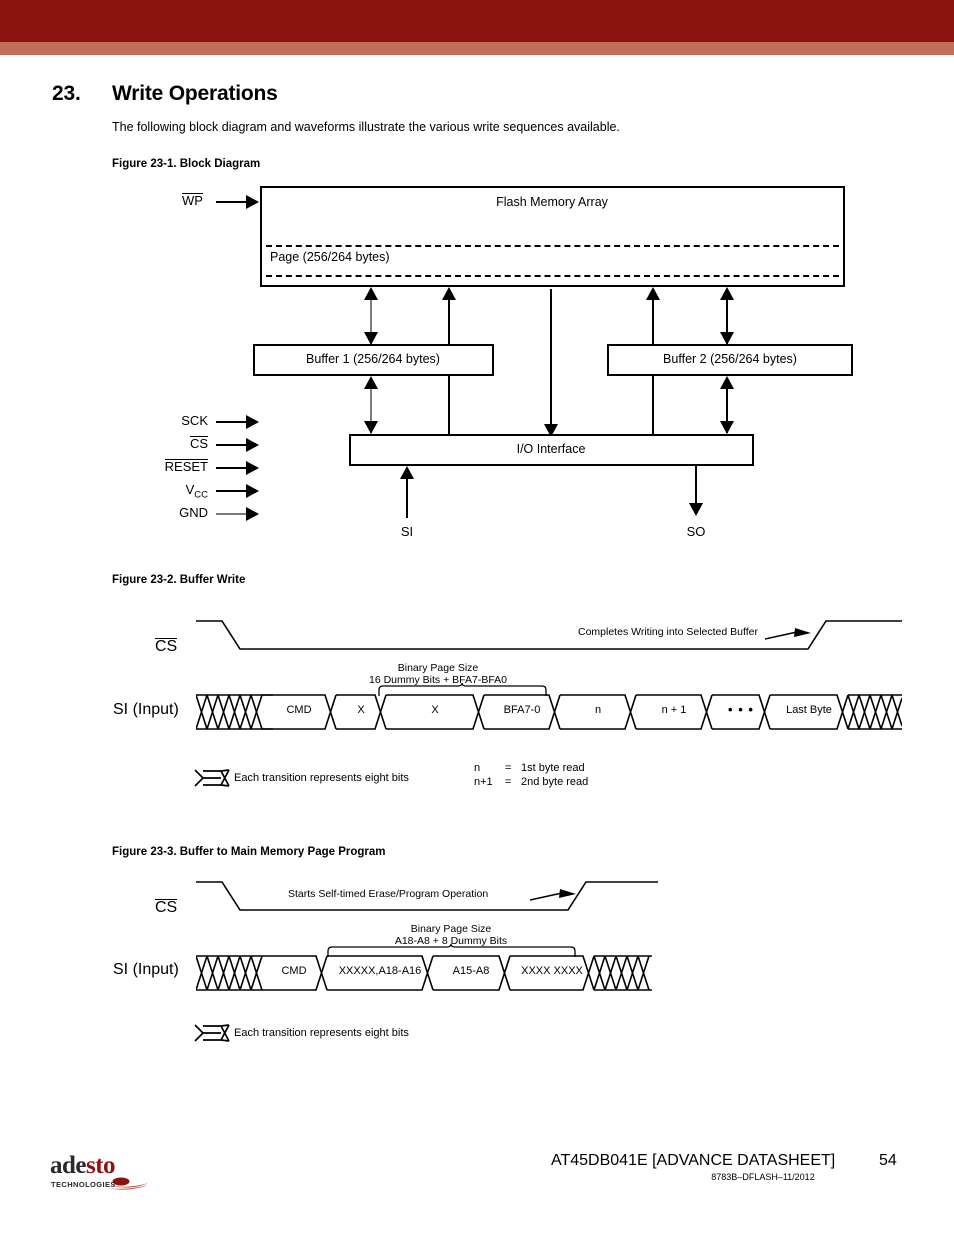 The height and width of the screenshot is (1235, 954). I want to click on figure3-cell-a15: A15-A8, so click(471, 971).